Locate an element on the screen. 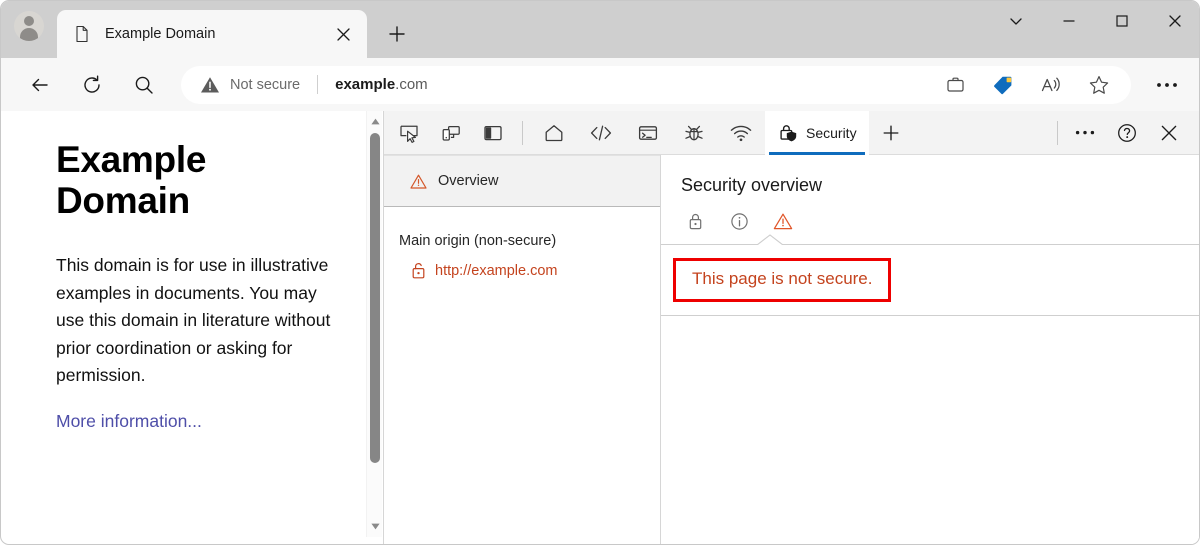 Image resolution: width=1200 pixels, height=545 pixels. security-lock-shield-icon is located at coordinates (788, 133).